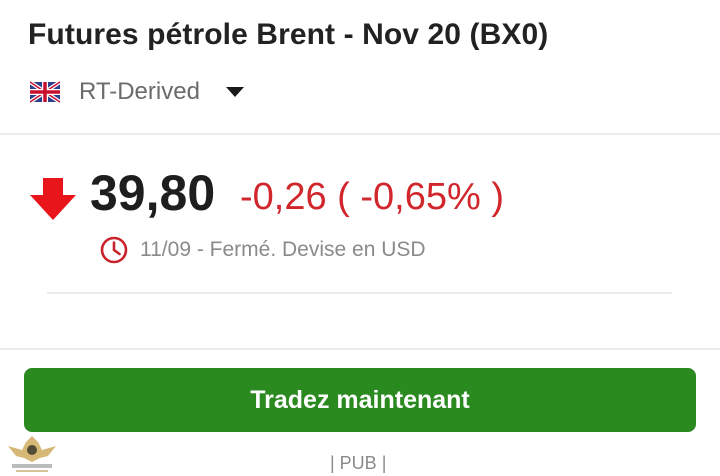 This screenshot has width=720, height=476. Describe the element at coordinates (139, 91) in the screenshot. I see `data-source-label: RT-Derived` at that location.